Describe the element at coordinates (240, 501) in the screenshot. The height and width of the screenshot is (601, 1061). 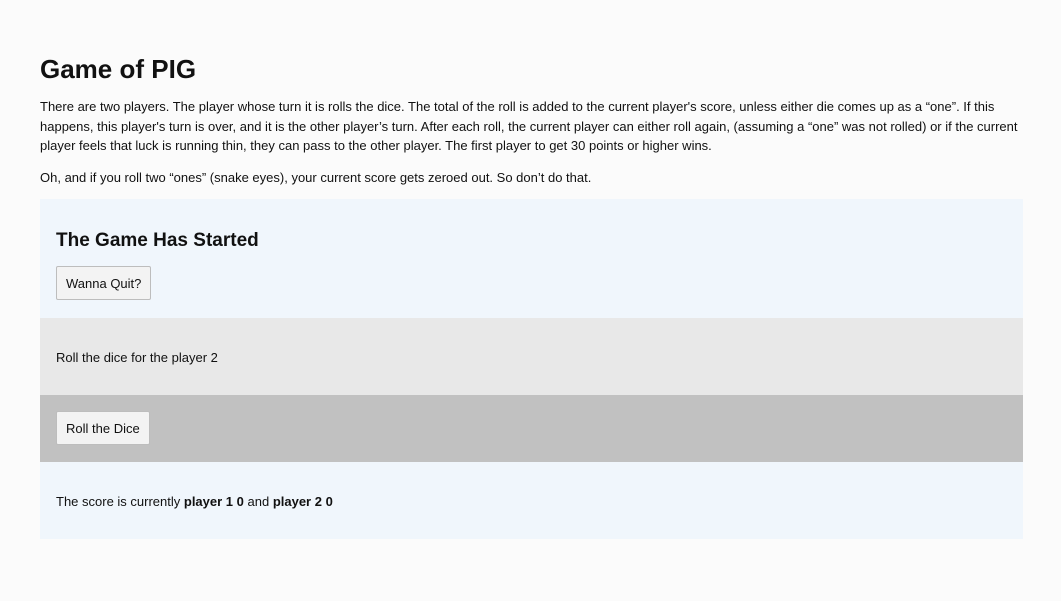
I see `player1-score: 0` at that location.